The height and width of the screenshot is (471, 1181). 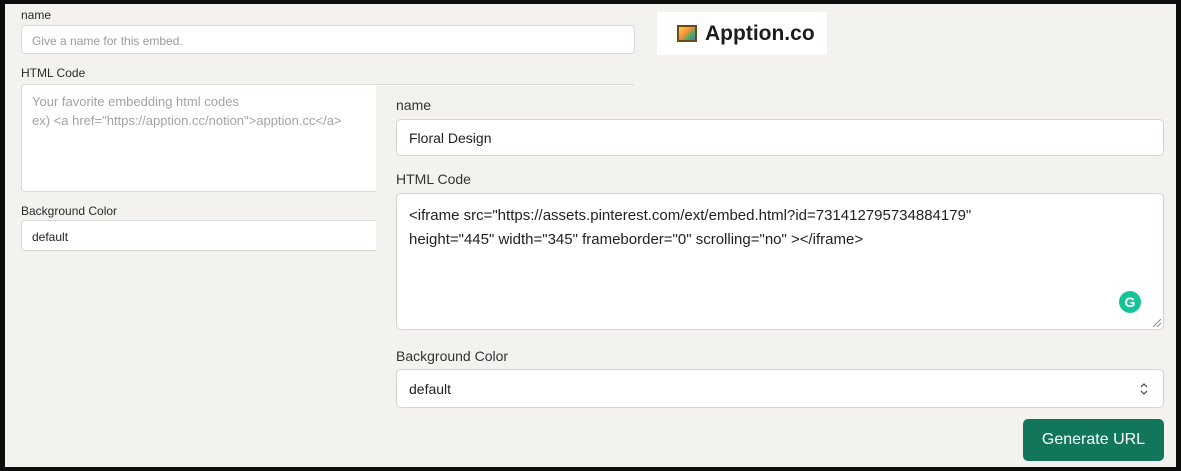 I want to click on generate-url-button: Generate URL, so click(x=1093, y=440).